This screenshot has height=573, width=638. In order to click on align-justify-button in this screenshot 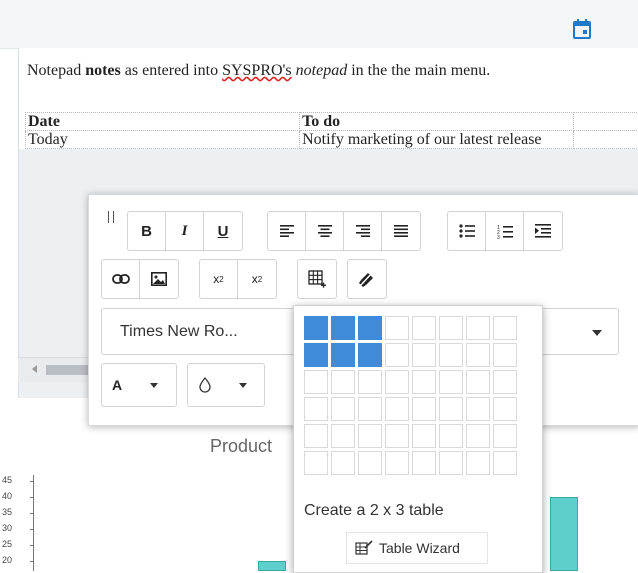, I will do `click(401, 231)`.